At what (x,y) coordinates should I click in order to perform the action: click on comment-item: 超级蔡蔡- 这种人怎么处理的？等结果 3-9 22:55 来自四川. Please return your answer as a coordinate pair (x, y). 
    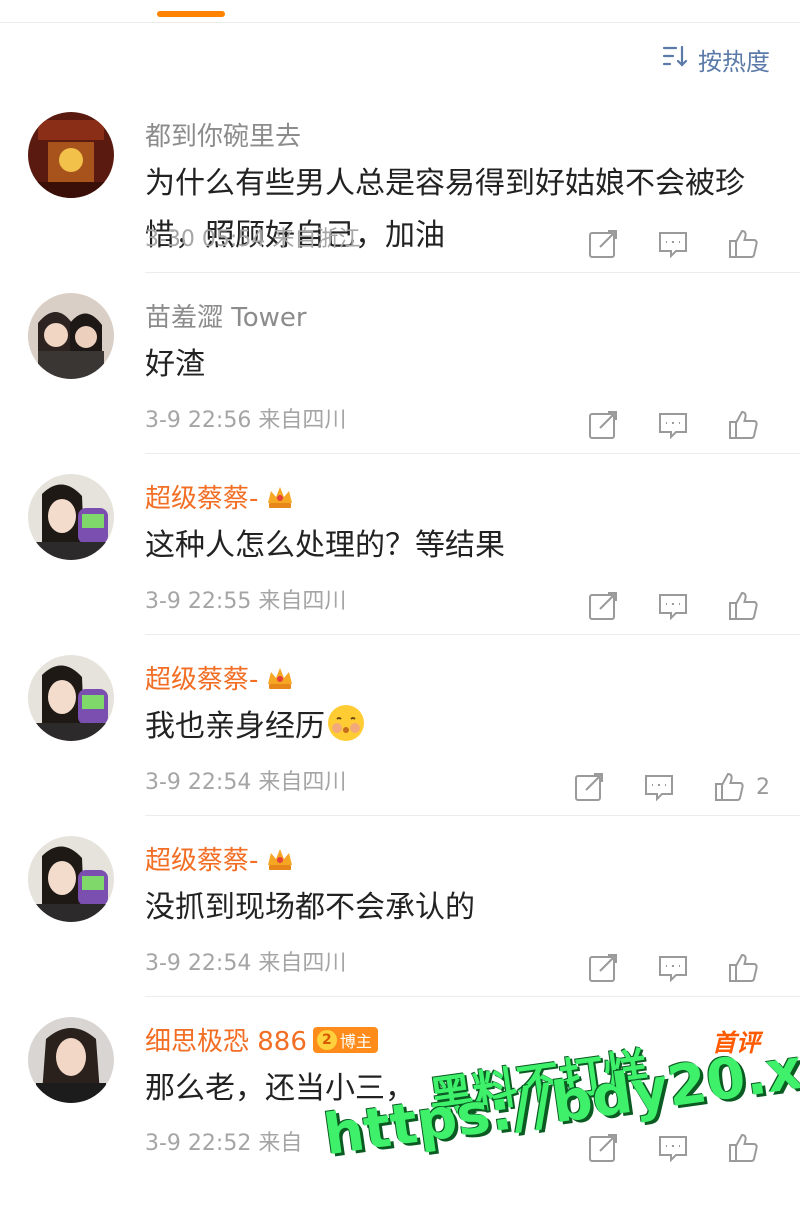
    Looking at the image, I should click on (400, 544).